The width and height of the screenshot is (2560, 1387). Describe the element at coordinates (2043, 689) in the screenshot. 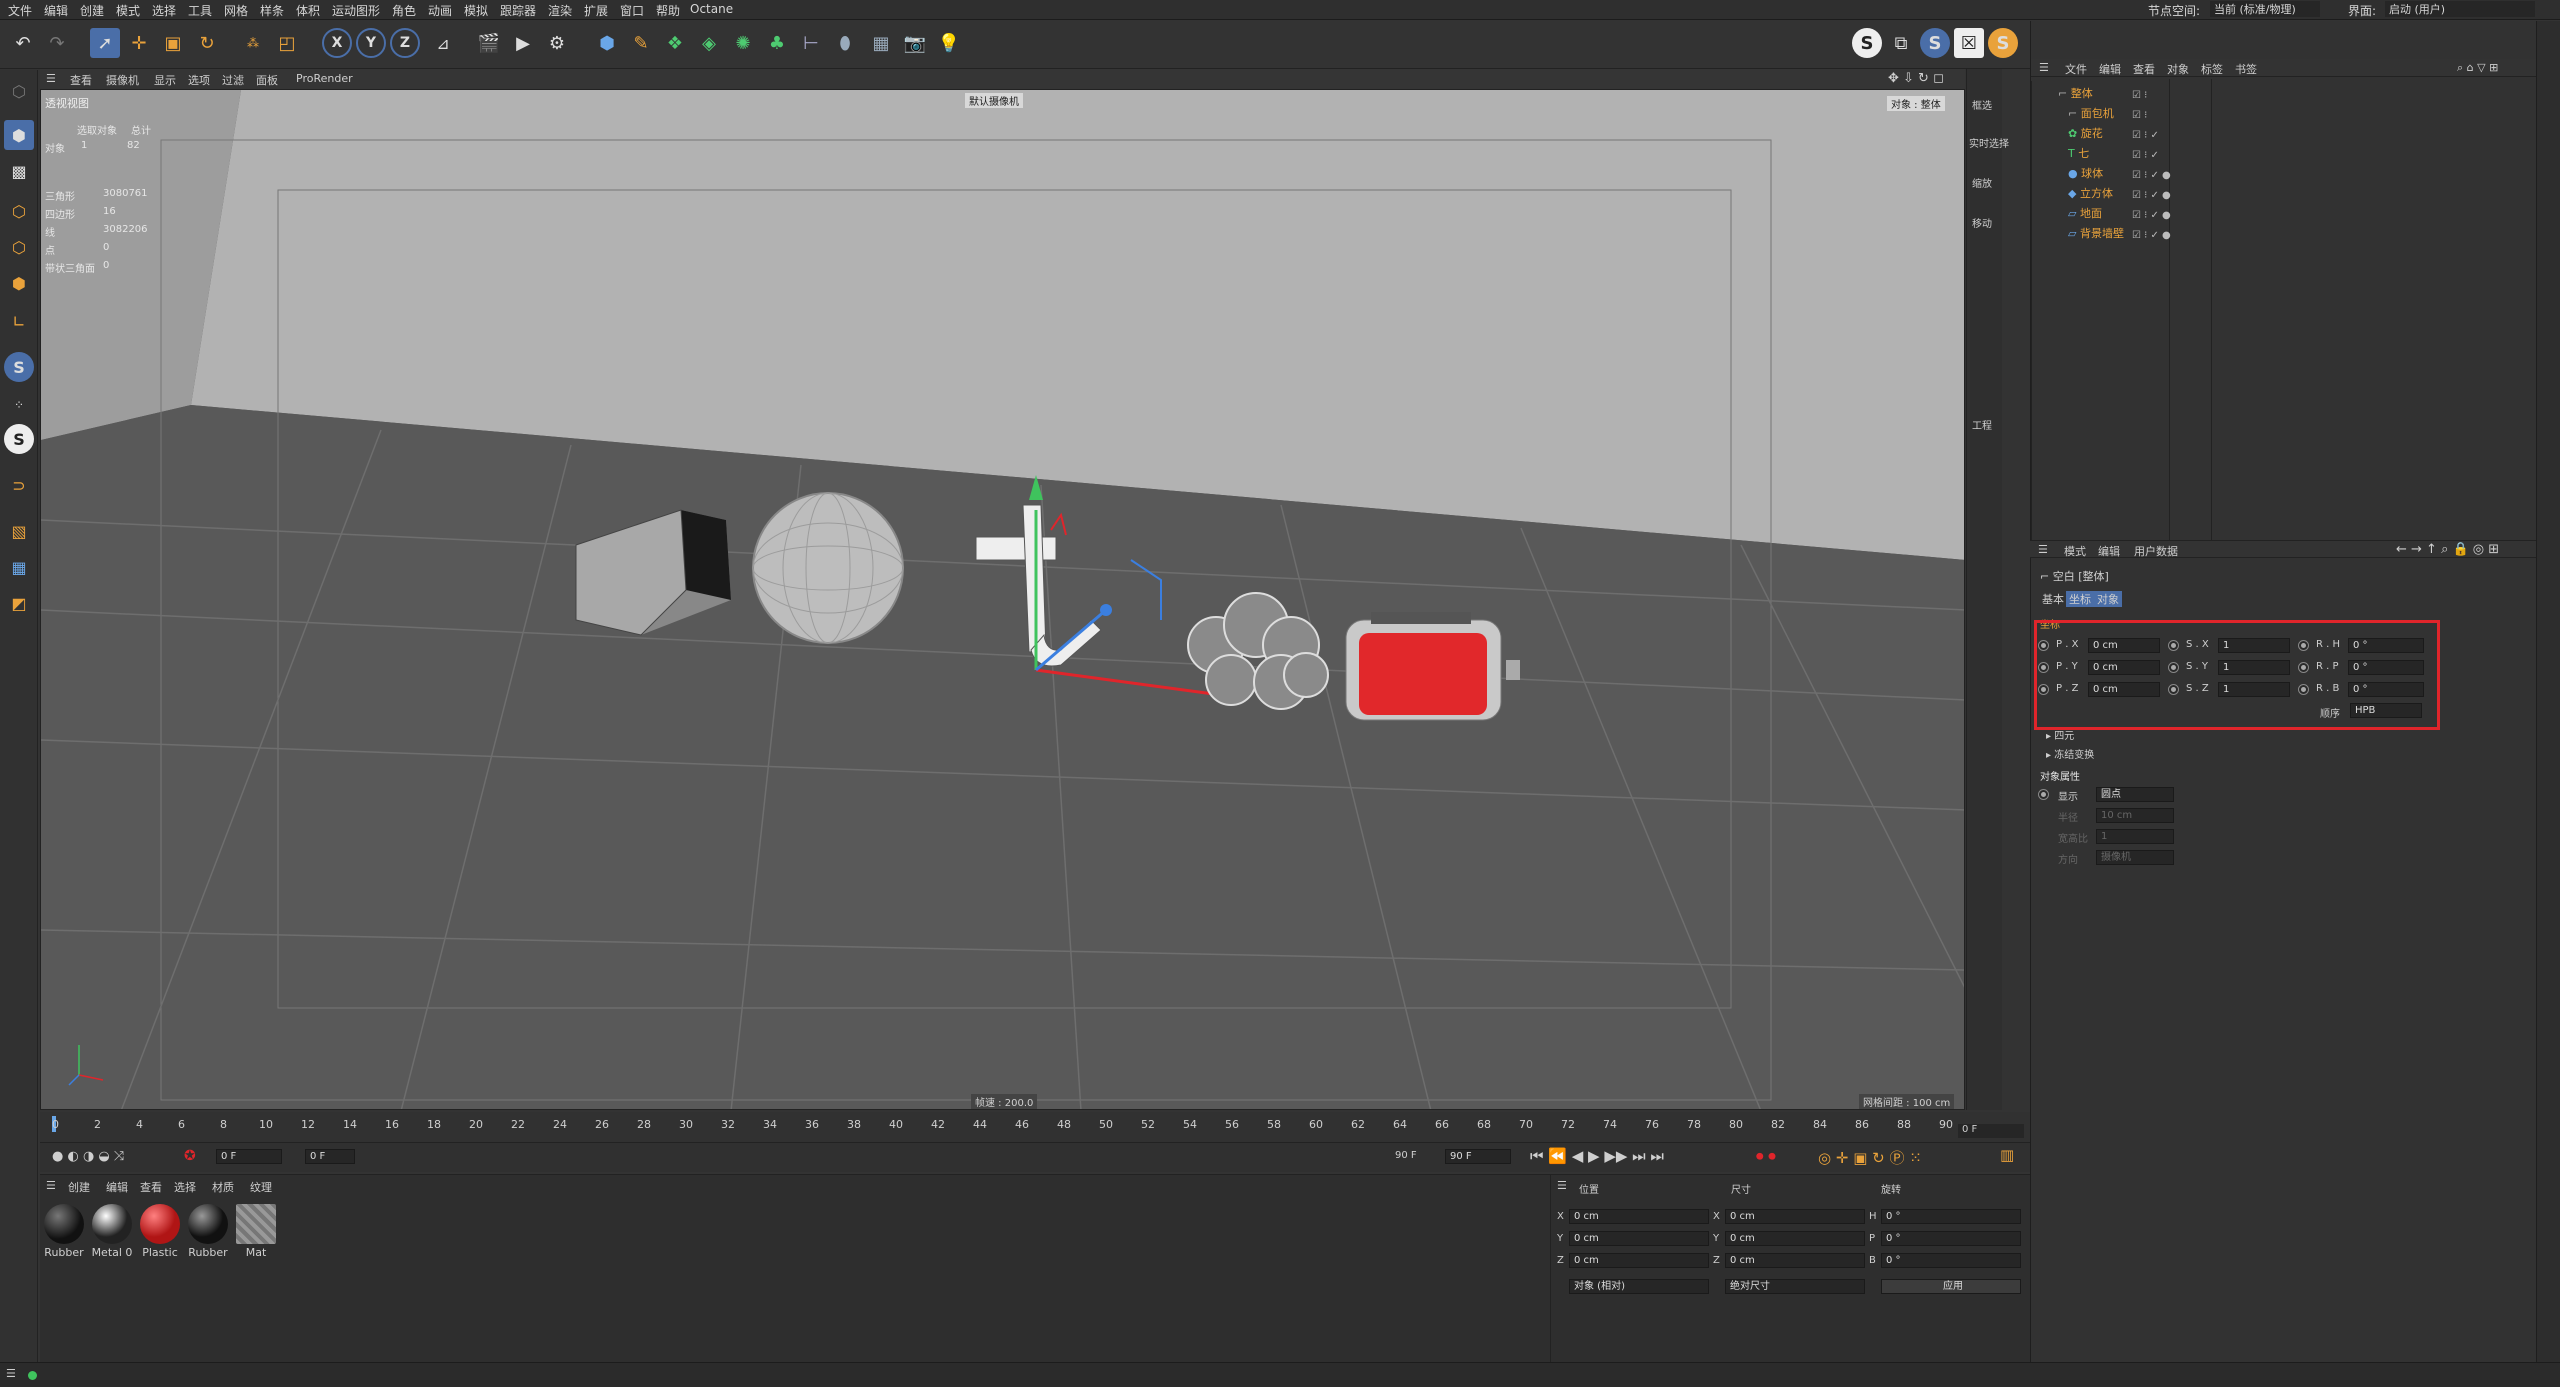

I see `pos-z-radio` at that location.